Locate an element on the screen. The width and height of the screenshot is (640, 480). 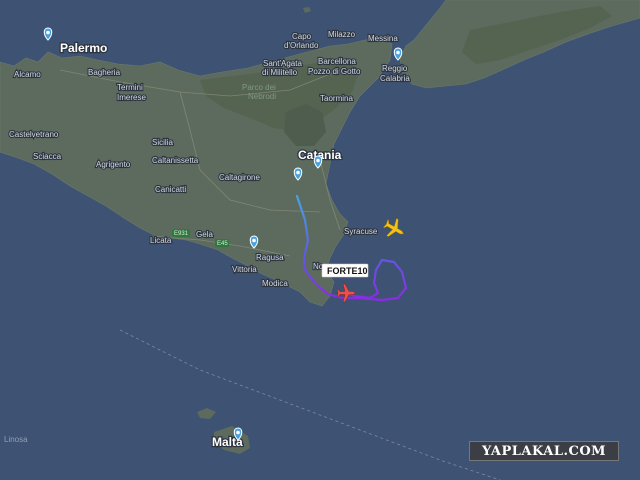
label-caltanissetta: Caltanissetta is located at coordinates (175, 160).